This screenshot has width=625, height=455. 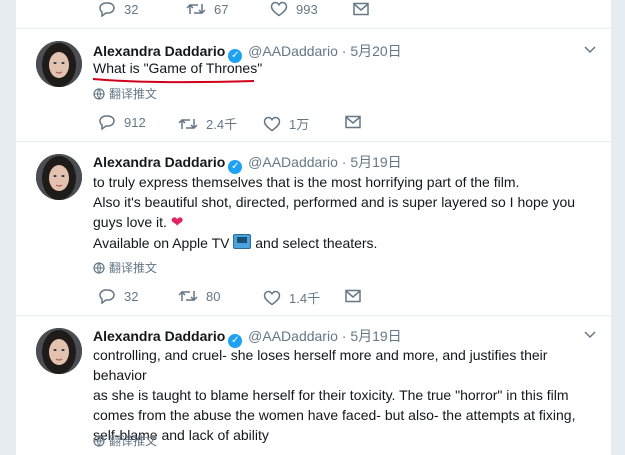 What do you see at coordinates (122, 122) in the screenshot?
I see `reply-button: 912` at bounding box center [122, 122].